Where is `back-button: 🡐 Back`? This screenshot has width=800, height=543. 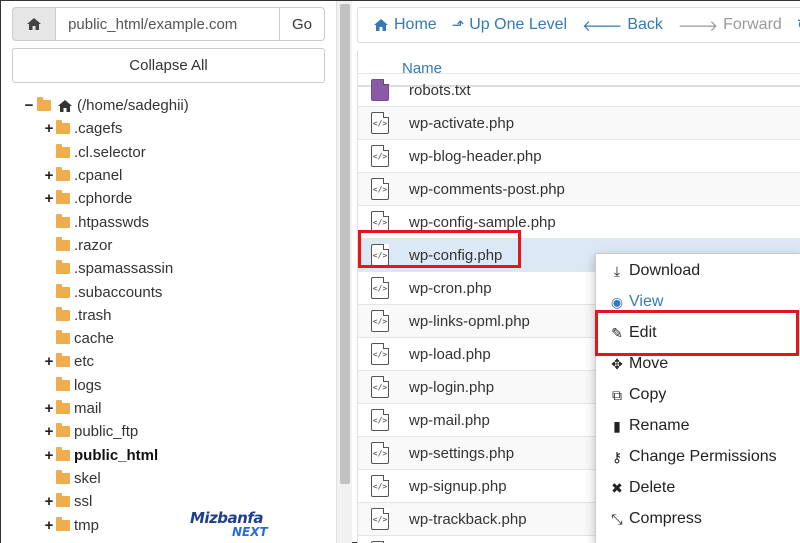
back-button: 🡐 Back is located at coordinates (622, 25).